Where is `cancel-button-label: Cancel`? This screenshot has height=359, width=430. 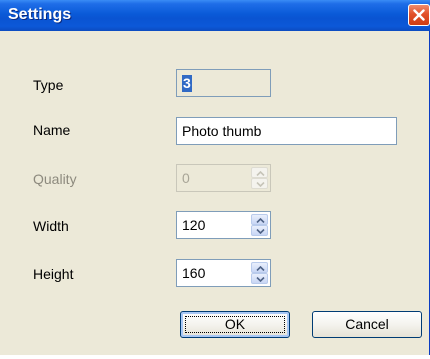 cancel-button-label: Cancel is located at coordinates (367, 324).